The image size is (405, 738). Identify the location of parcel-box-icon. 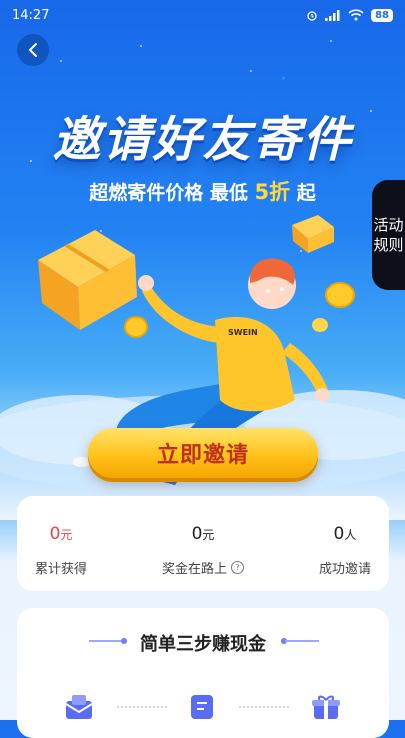
(87, 280).